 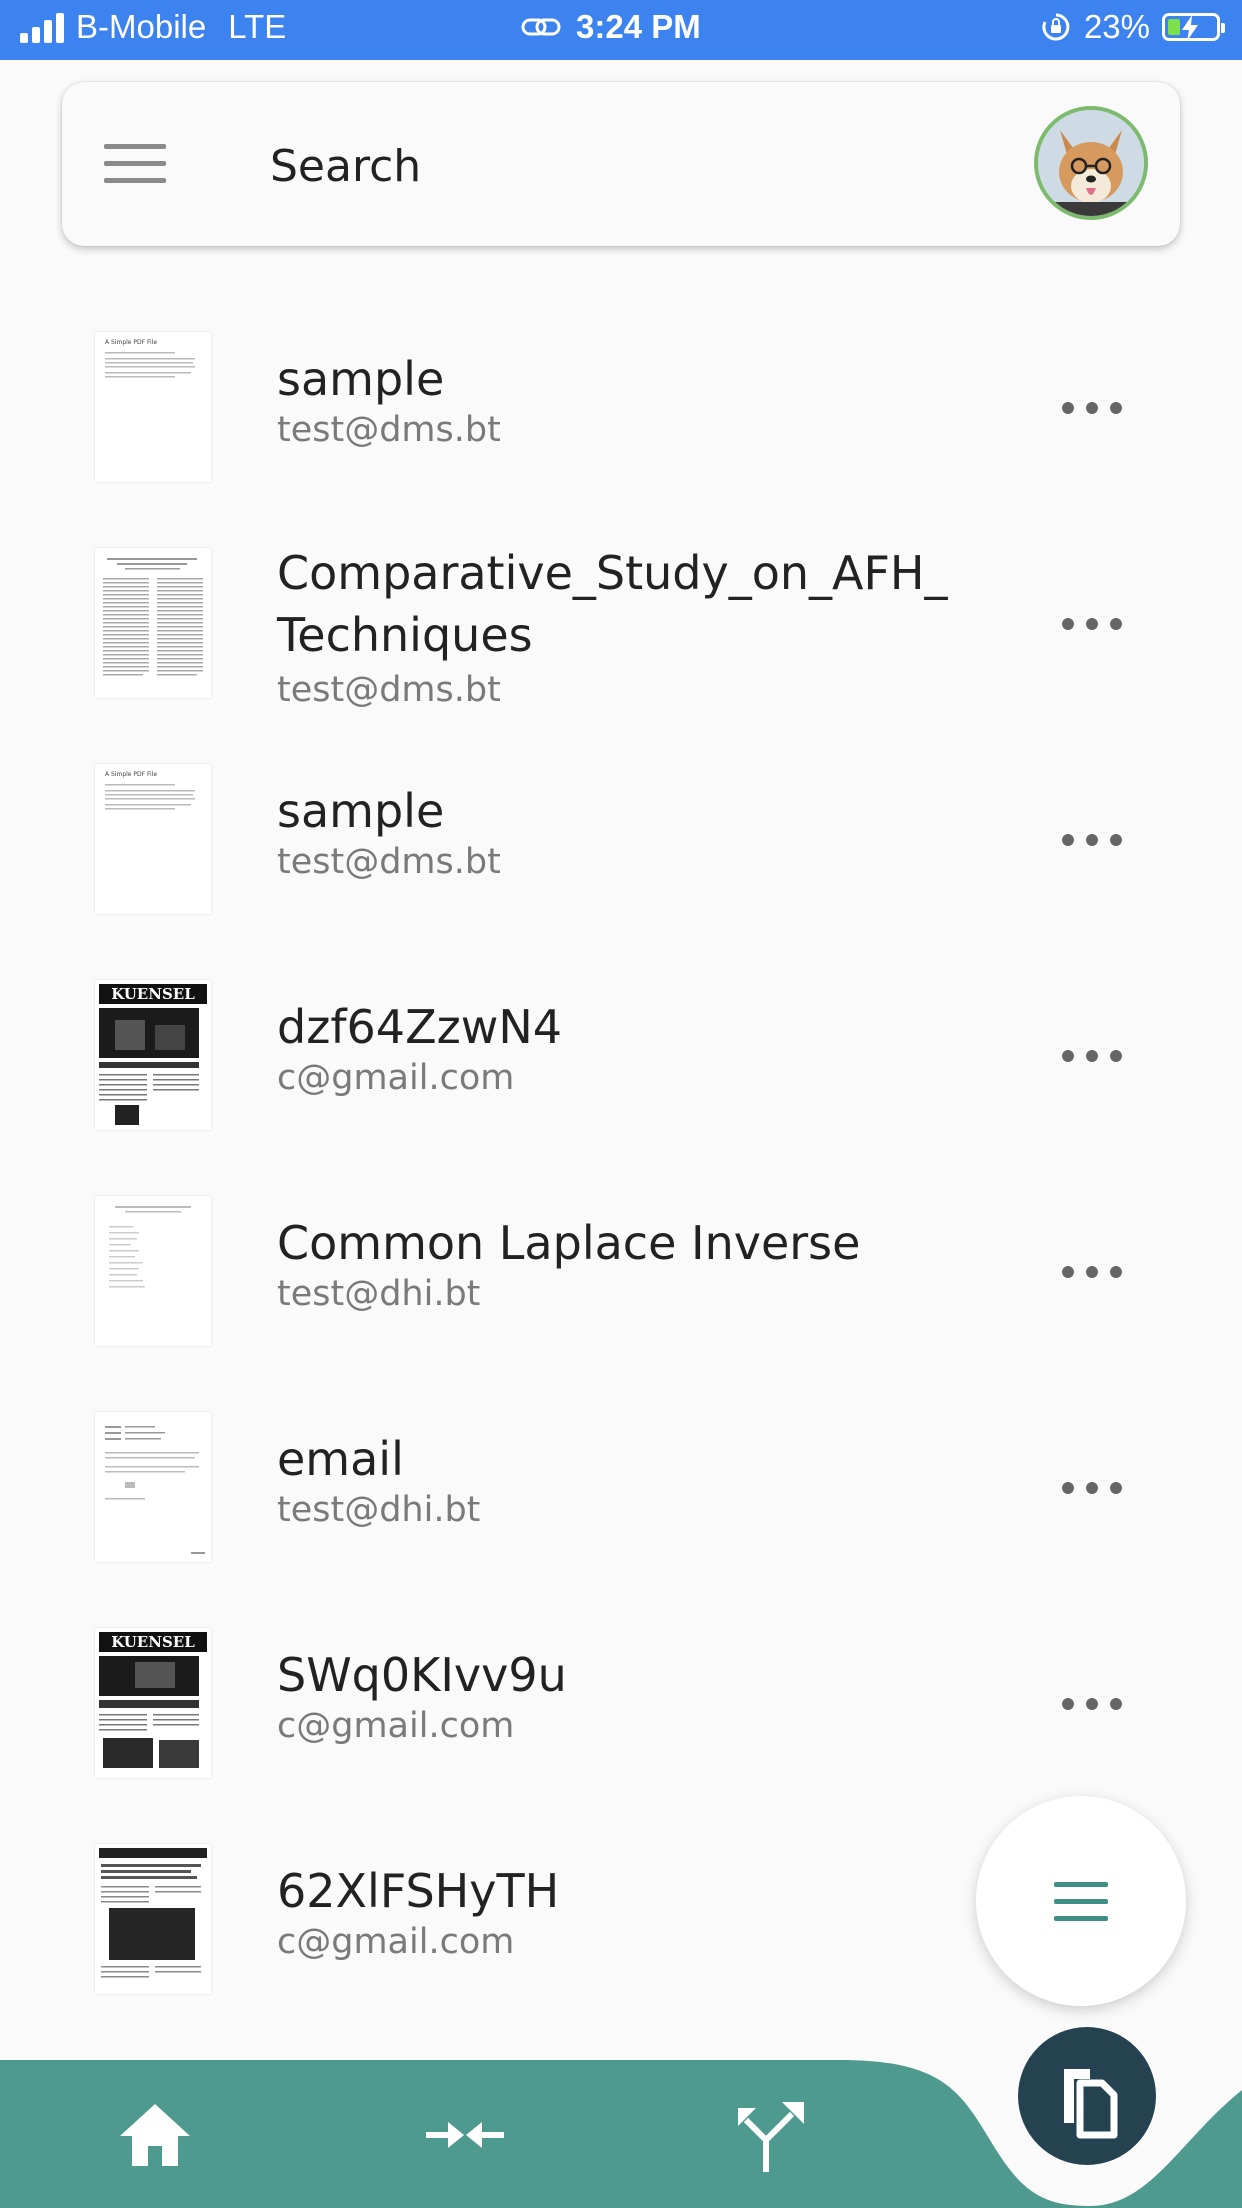 What do you see at coordinates (621, 1074) in the screenshot?
I see `list-item: KUENSEL dzf64ZzwN4 c@gmail.com` at bounding box center [621, 1074].